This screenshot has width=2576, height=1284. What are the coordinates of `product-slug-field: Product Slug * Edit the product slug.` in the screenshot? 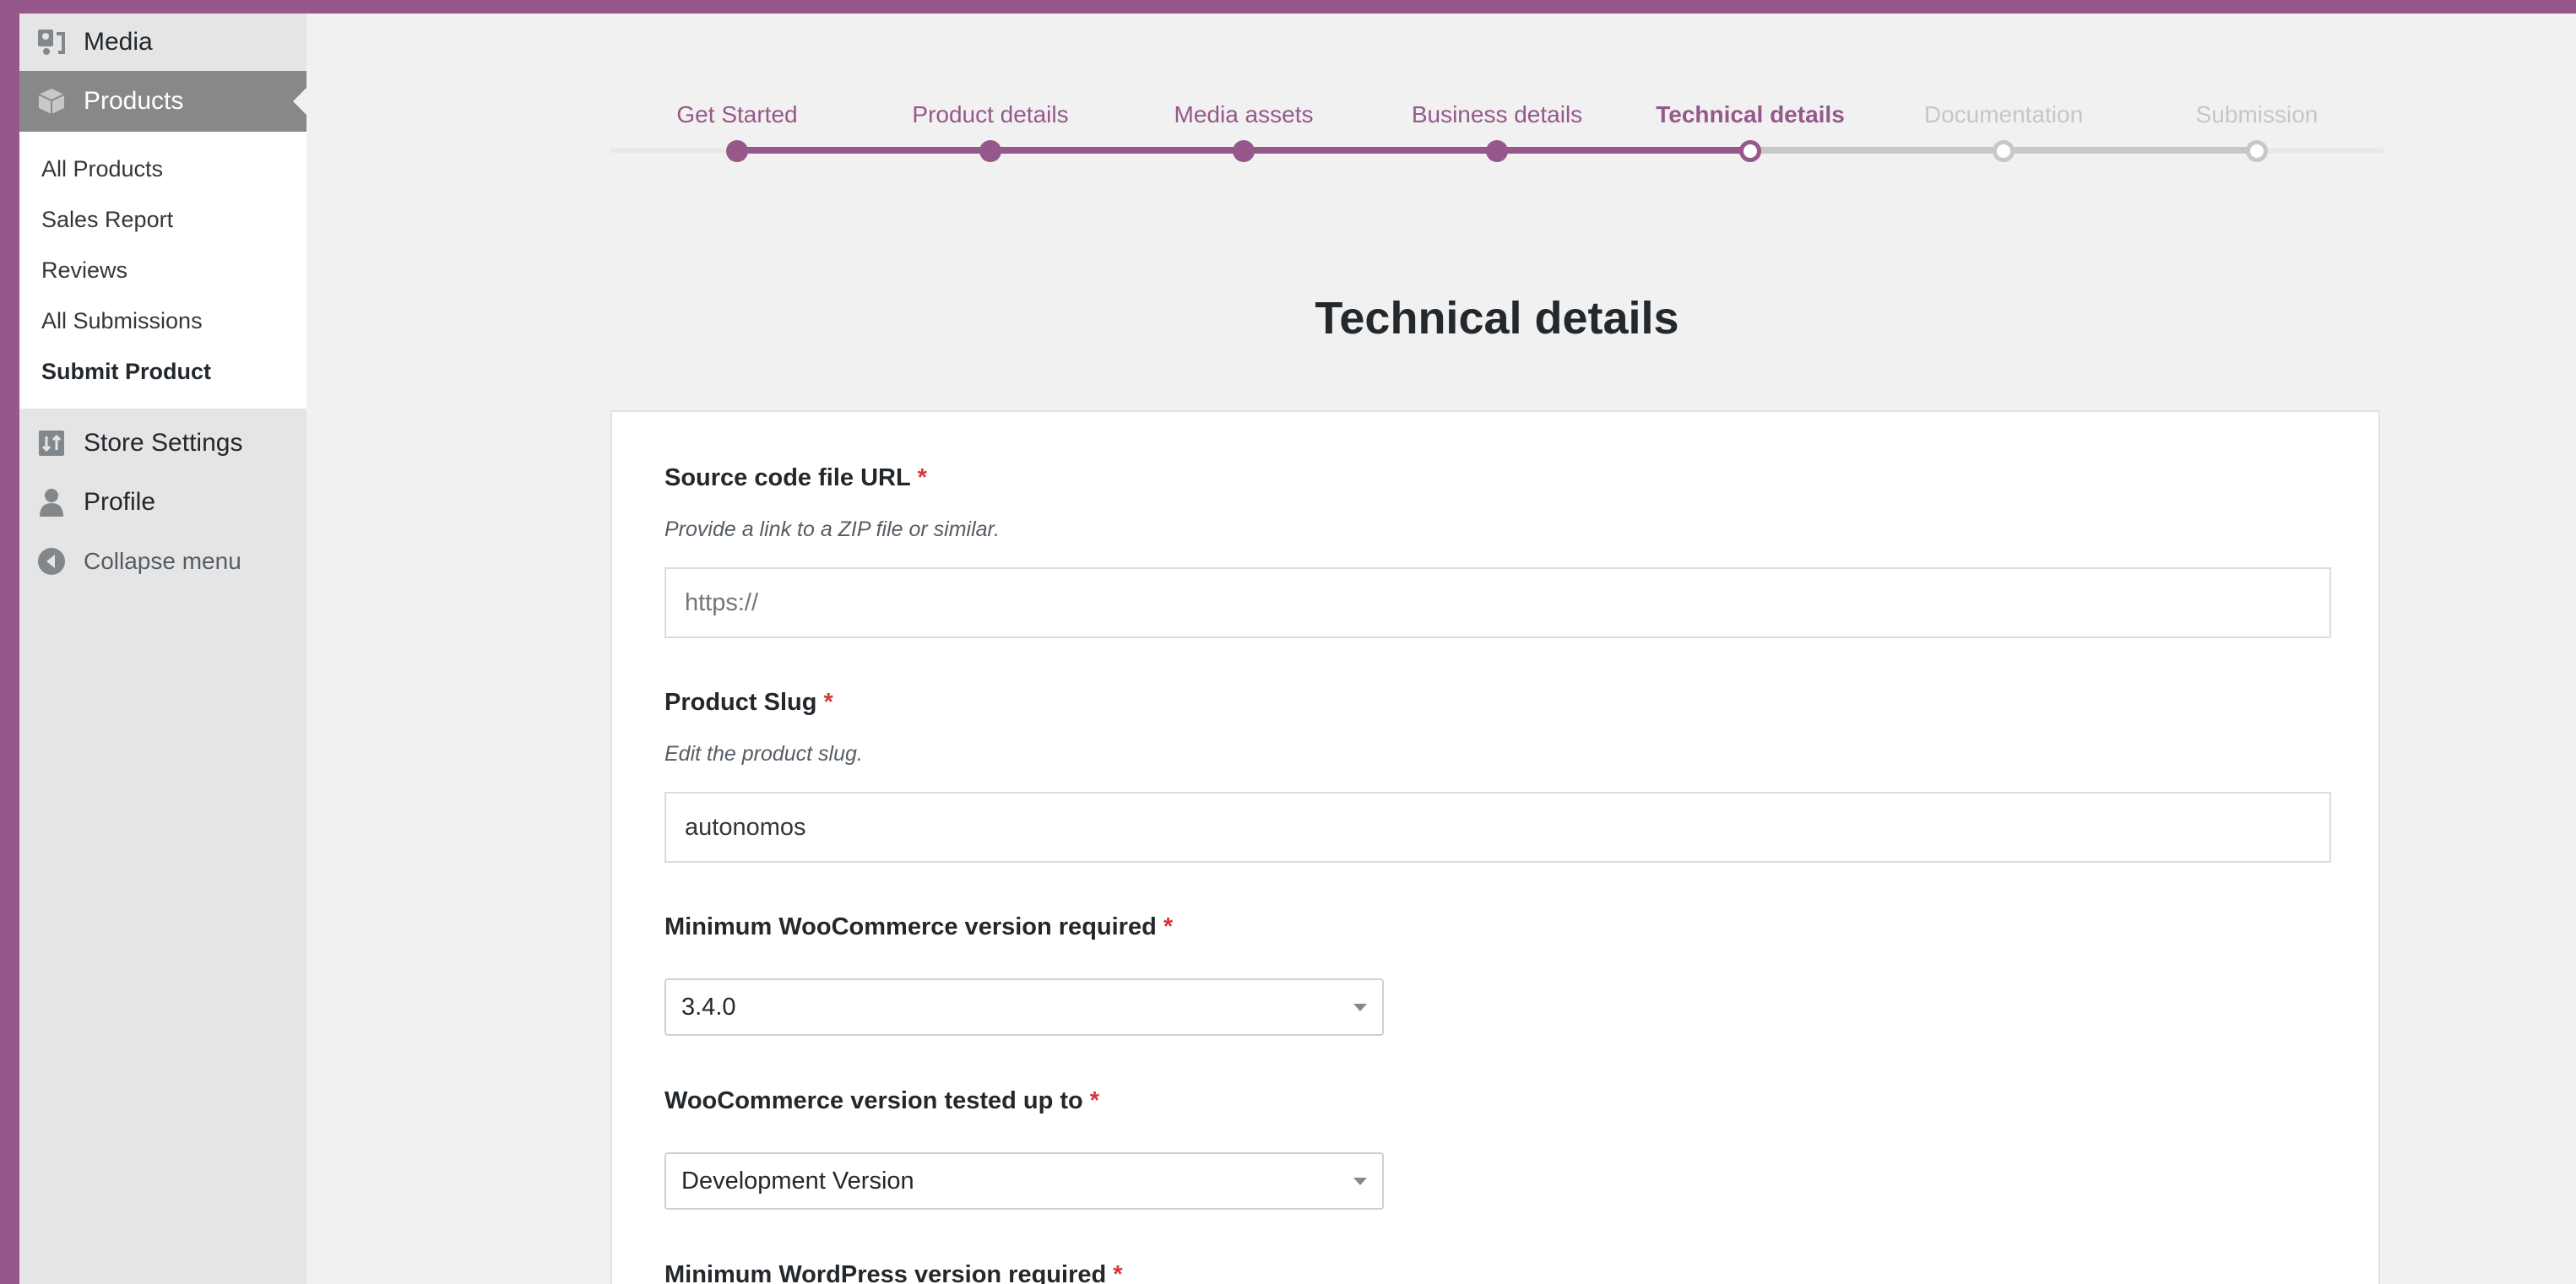 It's located at (1497, 776).